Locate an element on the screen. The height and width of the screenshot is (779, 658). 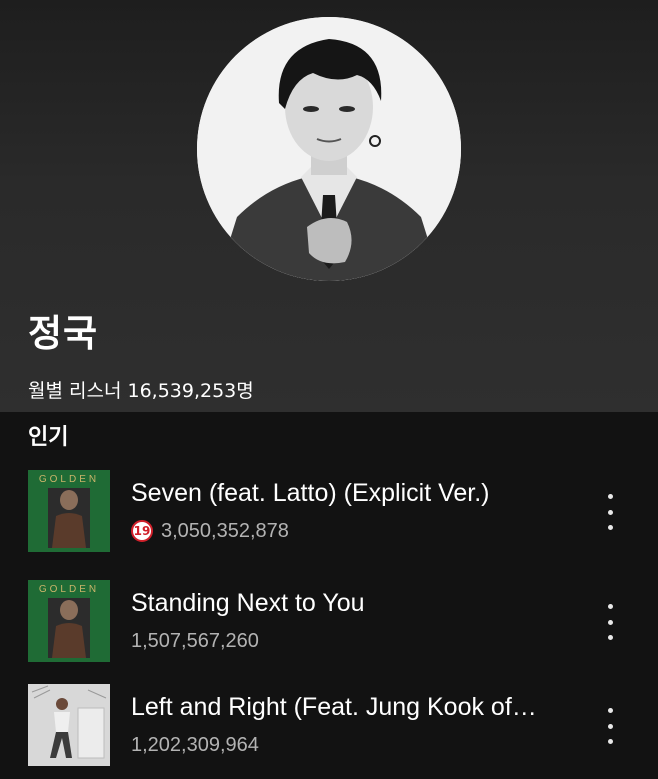
monthly-listeners: 월별 리스너 16,539,253명 is located at coordinates (141, 391).